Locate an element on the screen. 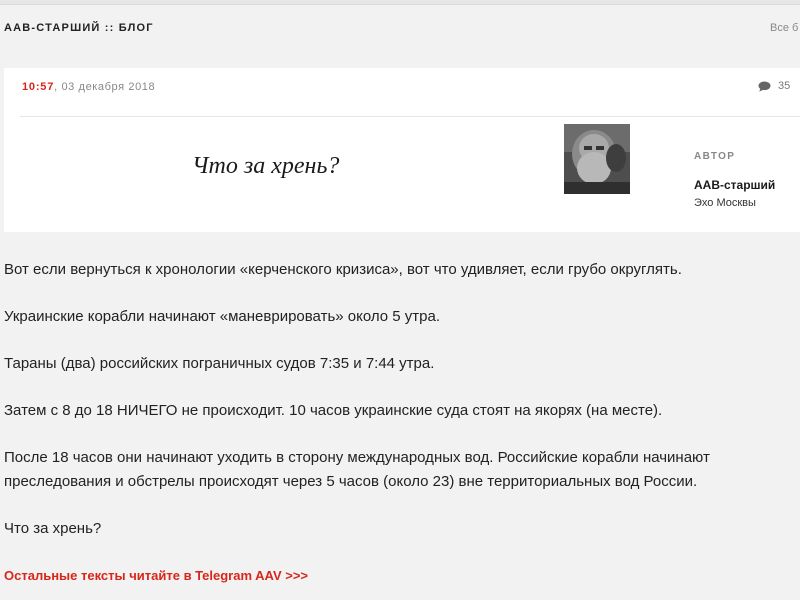 The width and height of the screenshot is (800, 600). author-avatar is located at coordinates (597, 159).